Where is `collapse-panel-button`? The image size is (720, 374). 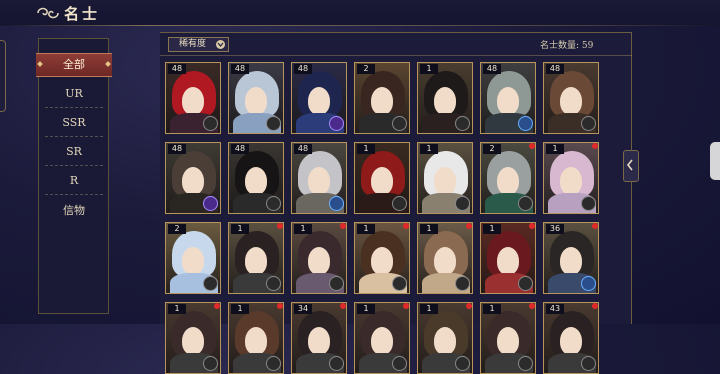 collapse-panel-button is located at coordinates (631, 166).